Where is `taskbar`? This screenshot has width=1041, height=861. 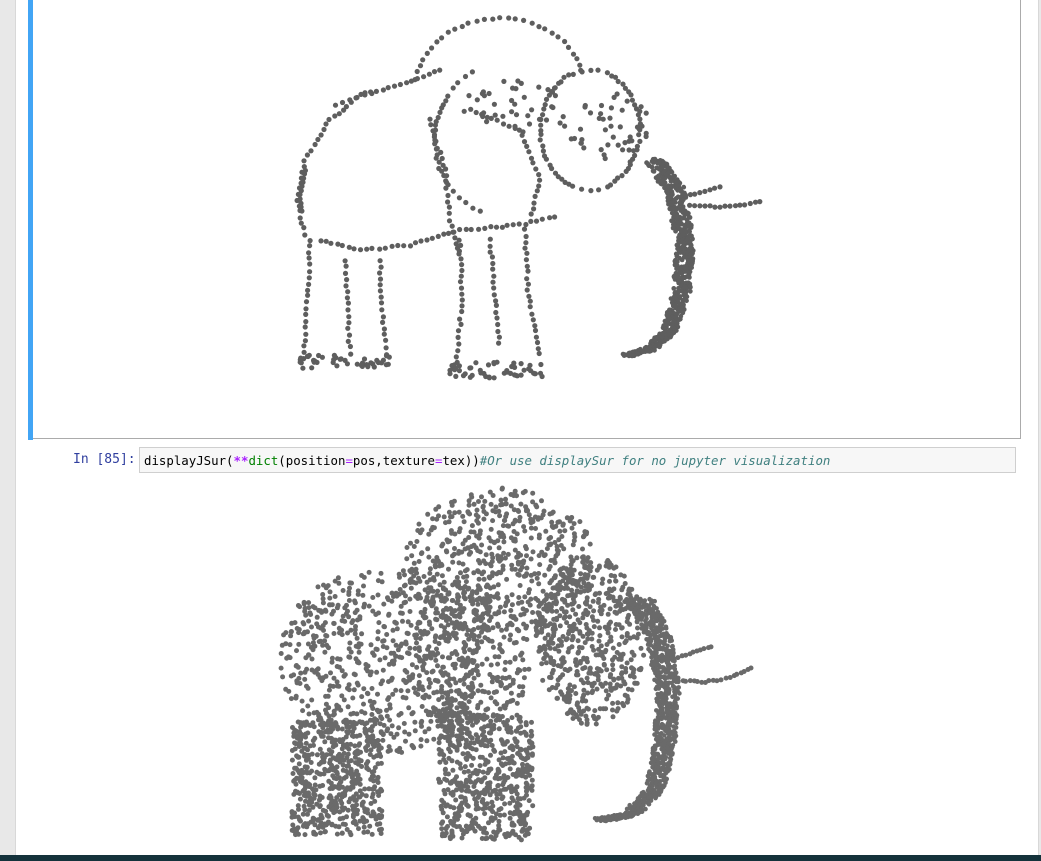 taskbar is located at coordinates (520, 858).